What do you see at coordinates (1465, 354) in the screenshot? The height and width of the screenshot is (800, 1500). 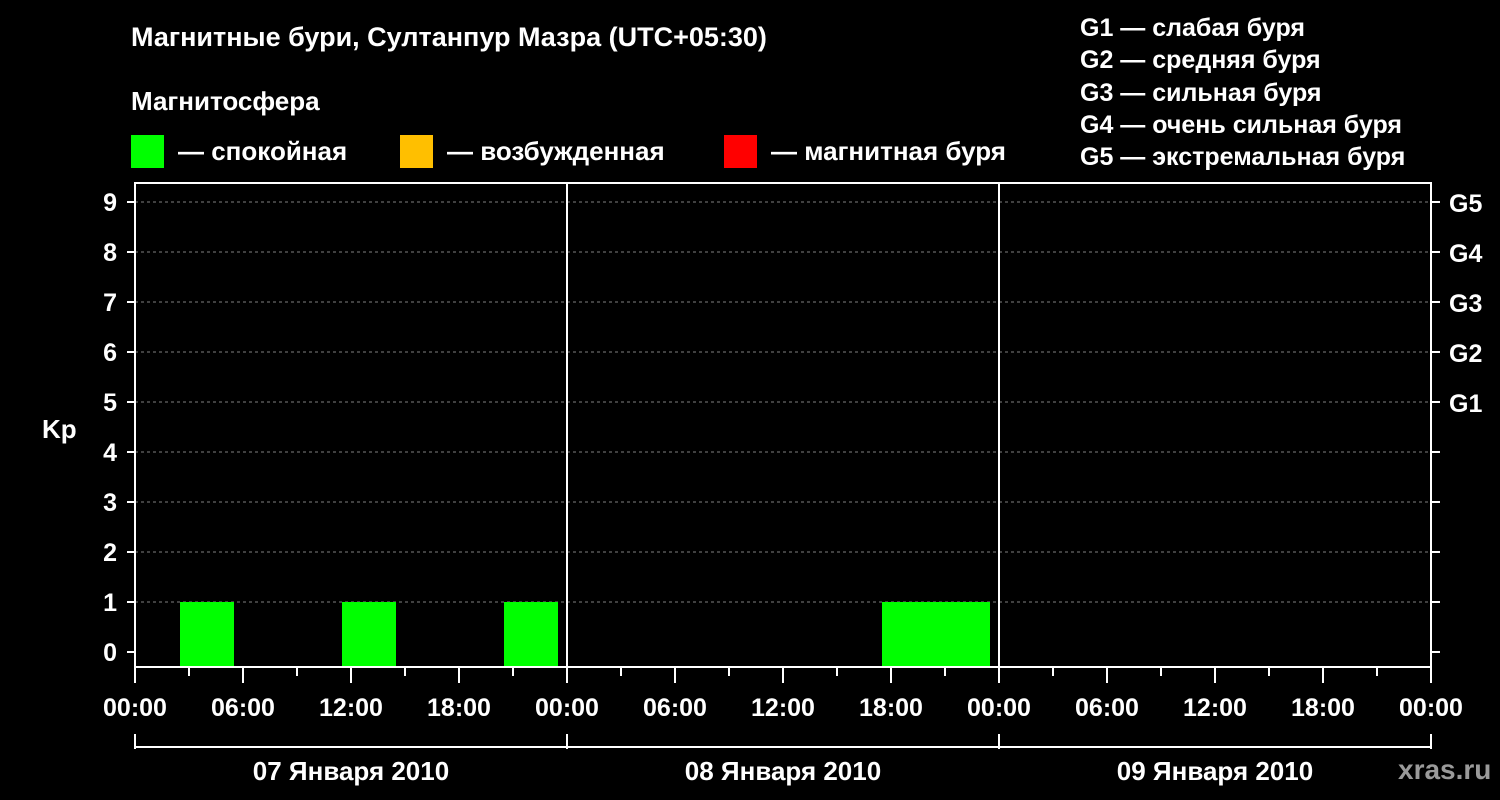 I see `g-tick-label: G2` at bounding box center [1465, 354].